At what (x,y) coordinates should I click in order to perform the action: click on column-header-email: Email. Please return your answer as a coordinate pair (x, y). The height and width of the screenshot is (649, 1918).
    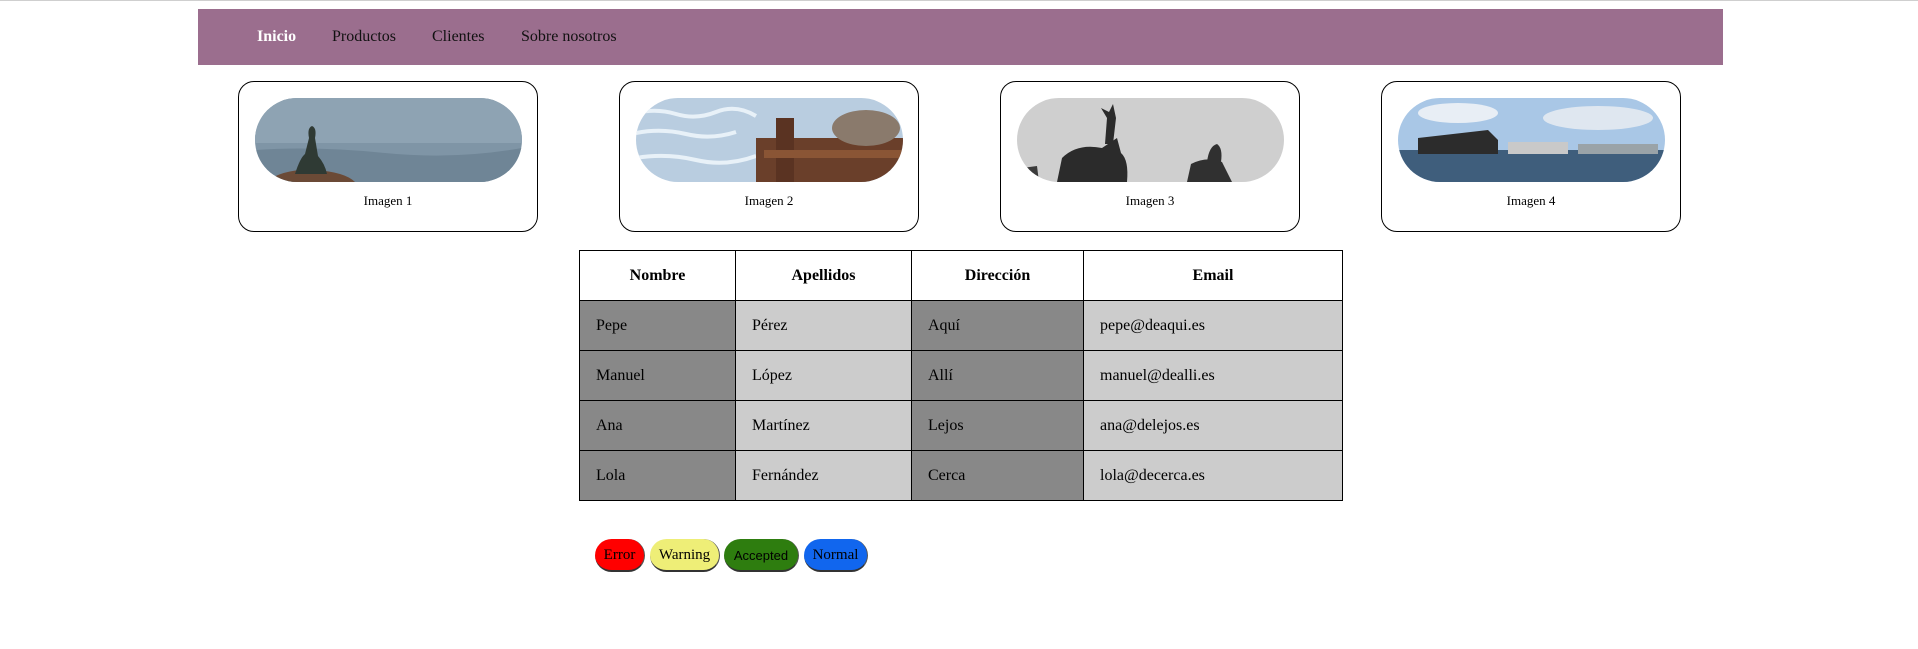
    Looking at the image, I should click on (1213, 275).